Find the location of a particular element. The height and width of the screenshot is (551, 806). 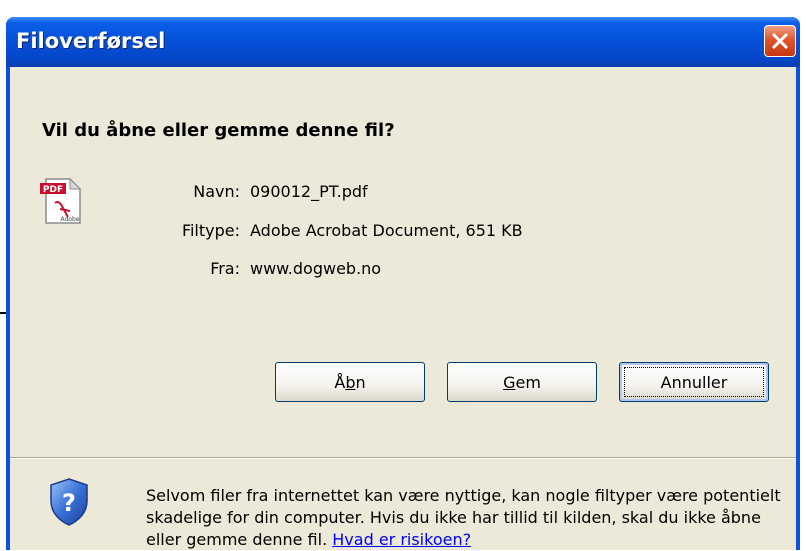

save-button: Gem is located at coordinates (522, 382).